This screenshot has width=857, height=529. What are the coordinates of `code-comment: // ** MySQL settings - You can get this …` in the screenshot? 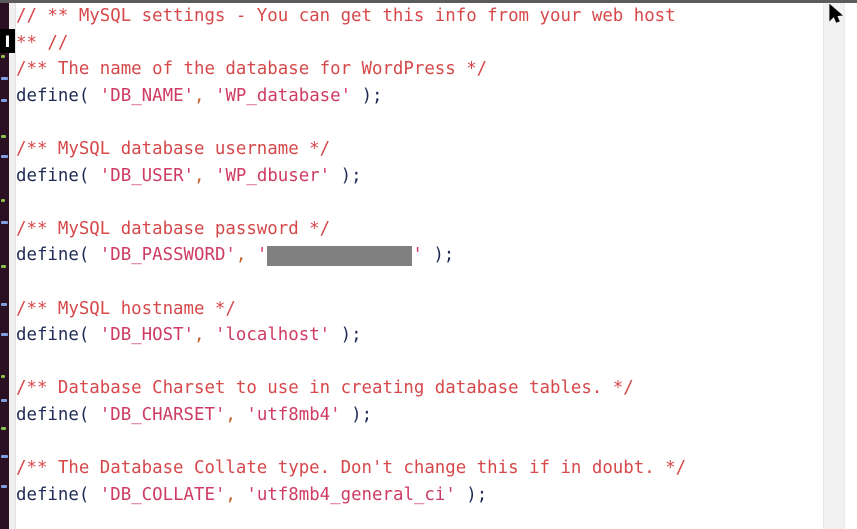 It's located at (346, 16).